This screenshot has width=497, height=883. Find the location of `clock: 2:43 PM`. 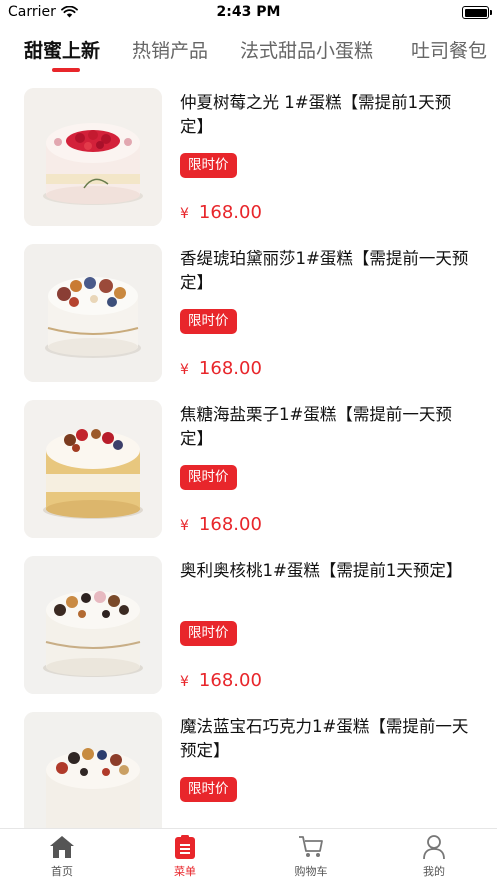

clock: 2:43 PM is located at coordinates (248, 12).